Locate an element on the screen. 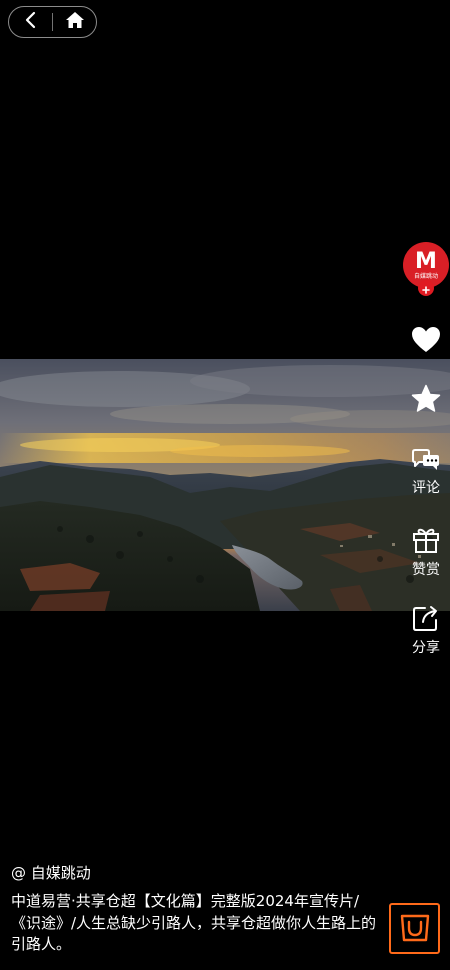 The image size is (450, 970). share-label: 分享 is located at coordinates (426, 648).